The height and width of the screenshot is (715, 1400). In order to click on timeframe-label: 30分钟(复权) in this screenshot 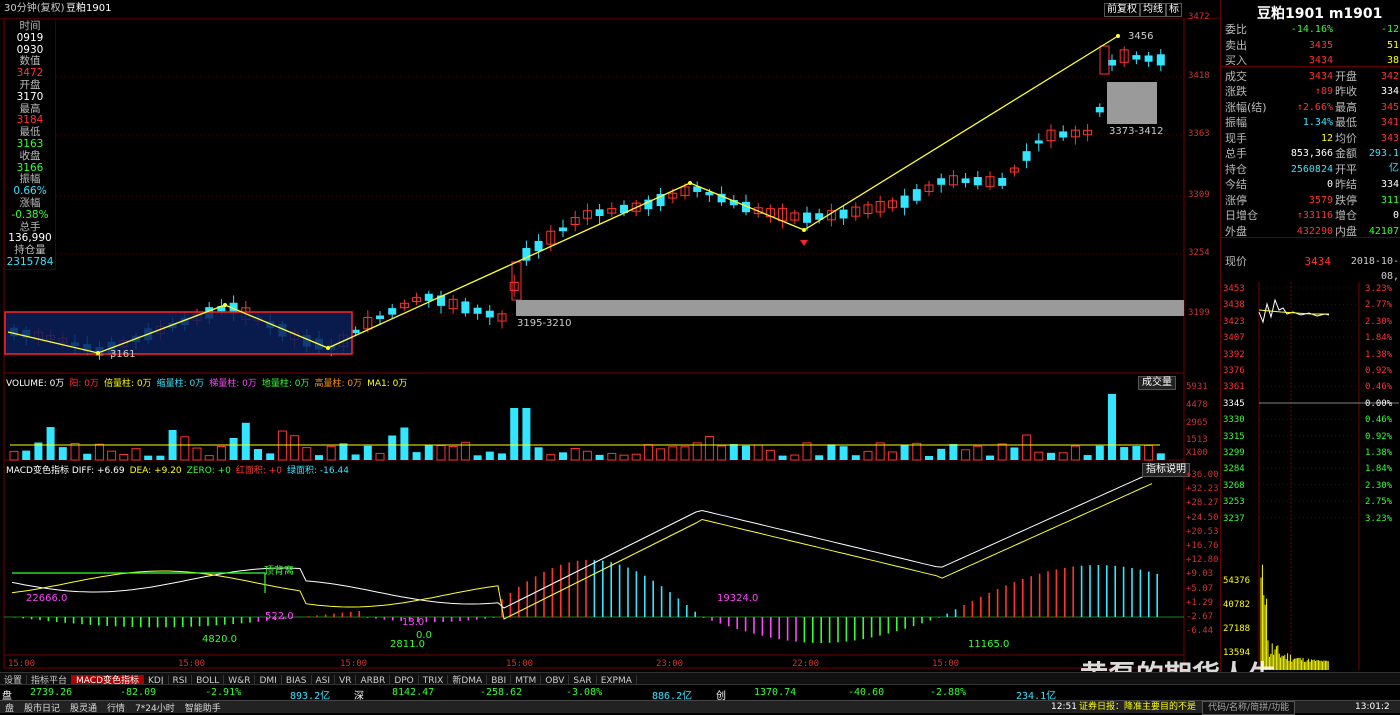, I will do `click(34, 9)`.